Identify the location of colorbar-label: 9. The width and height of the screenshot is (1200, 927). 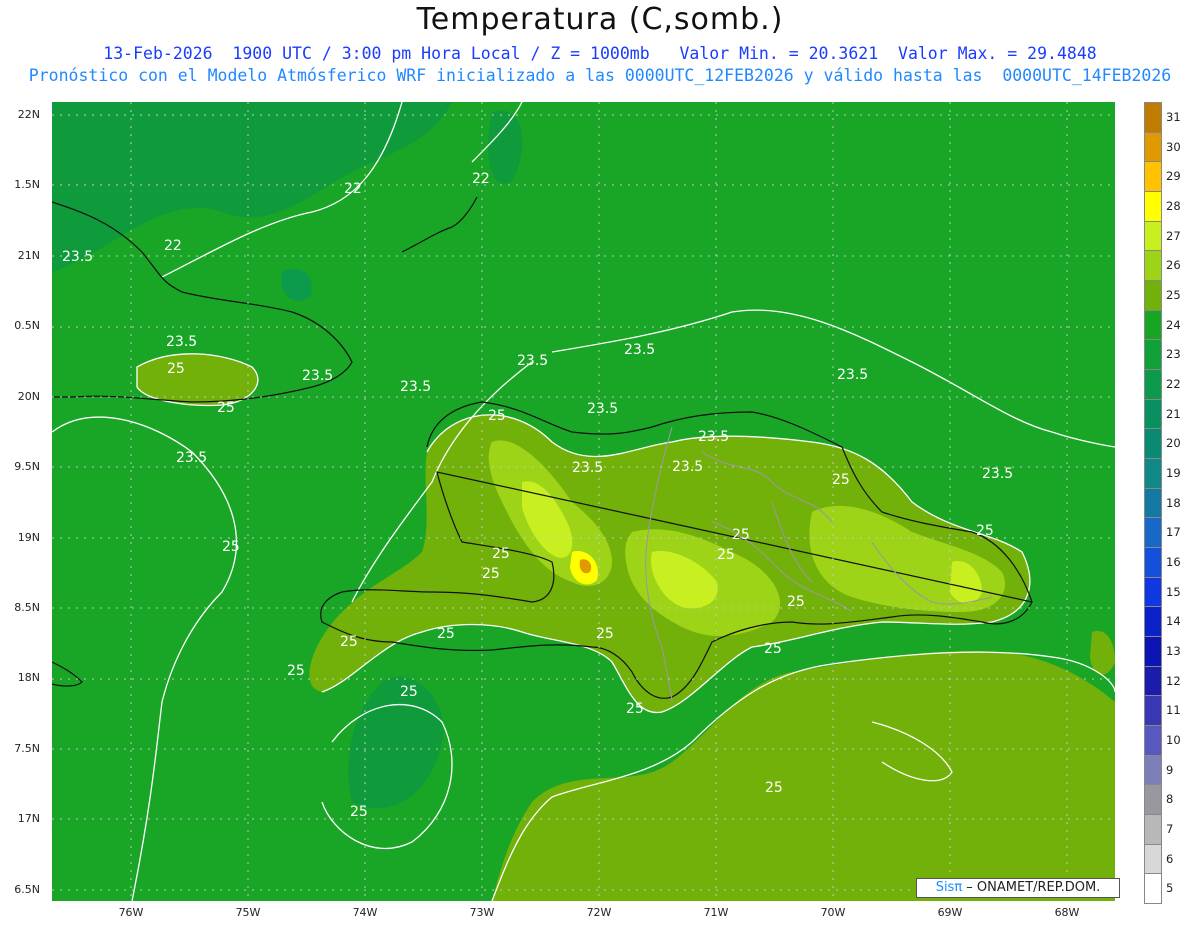
(1170, 769).